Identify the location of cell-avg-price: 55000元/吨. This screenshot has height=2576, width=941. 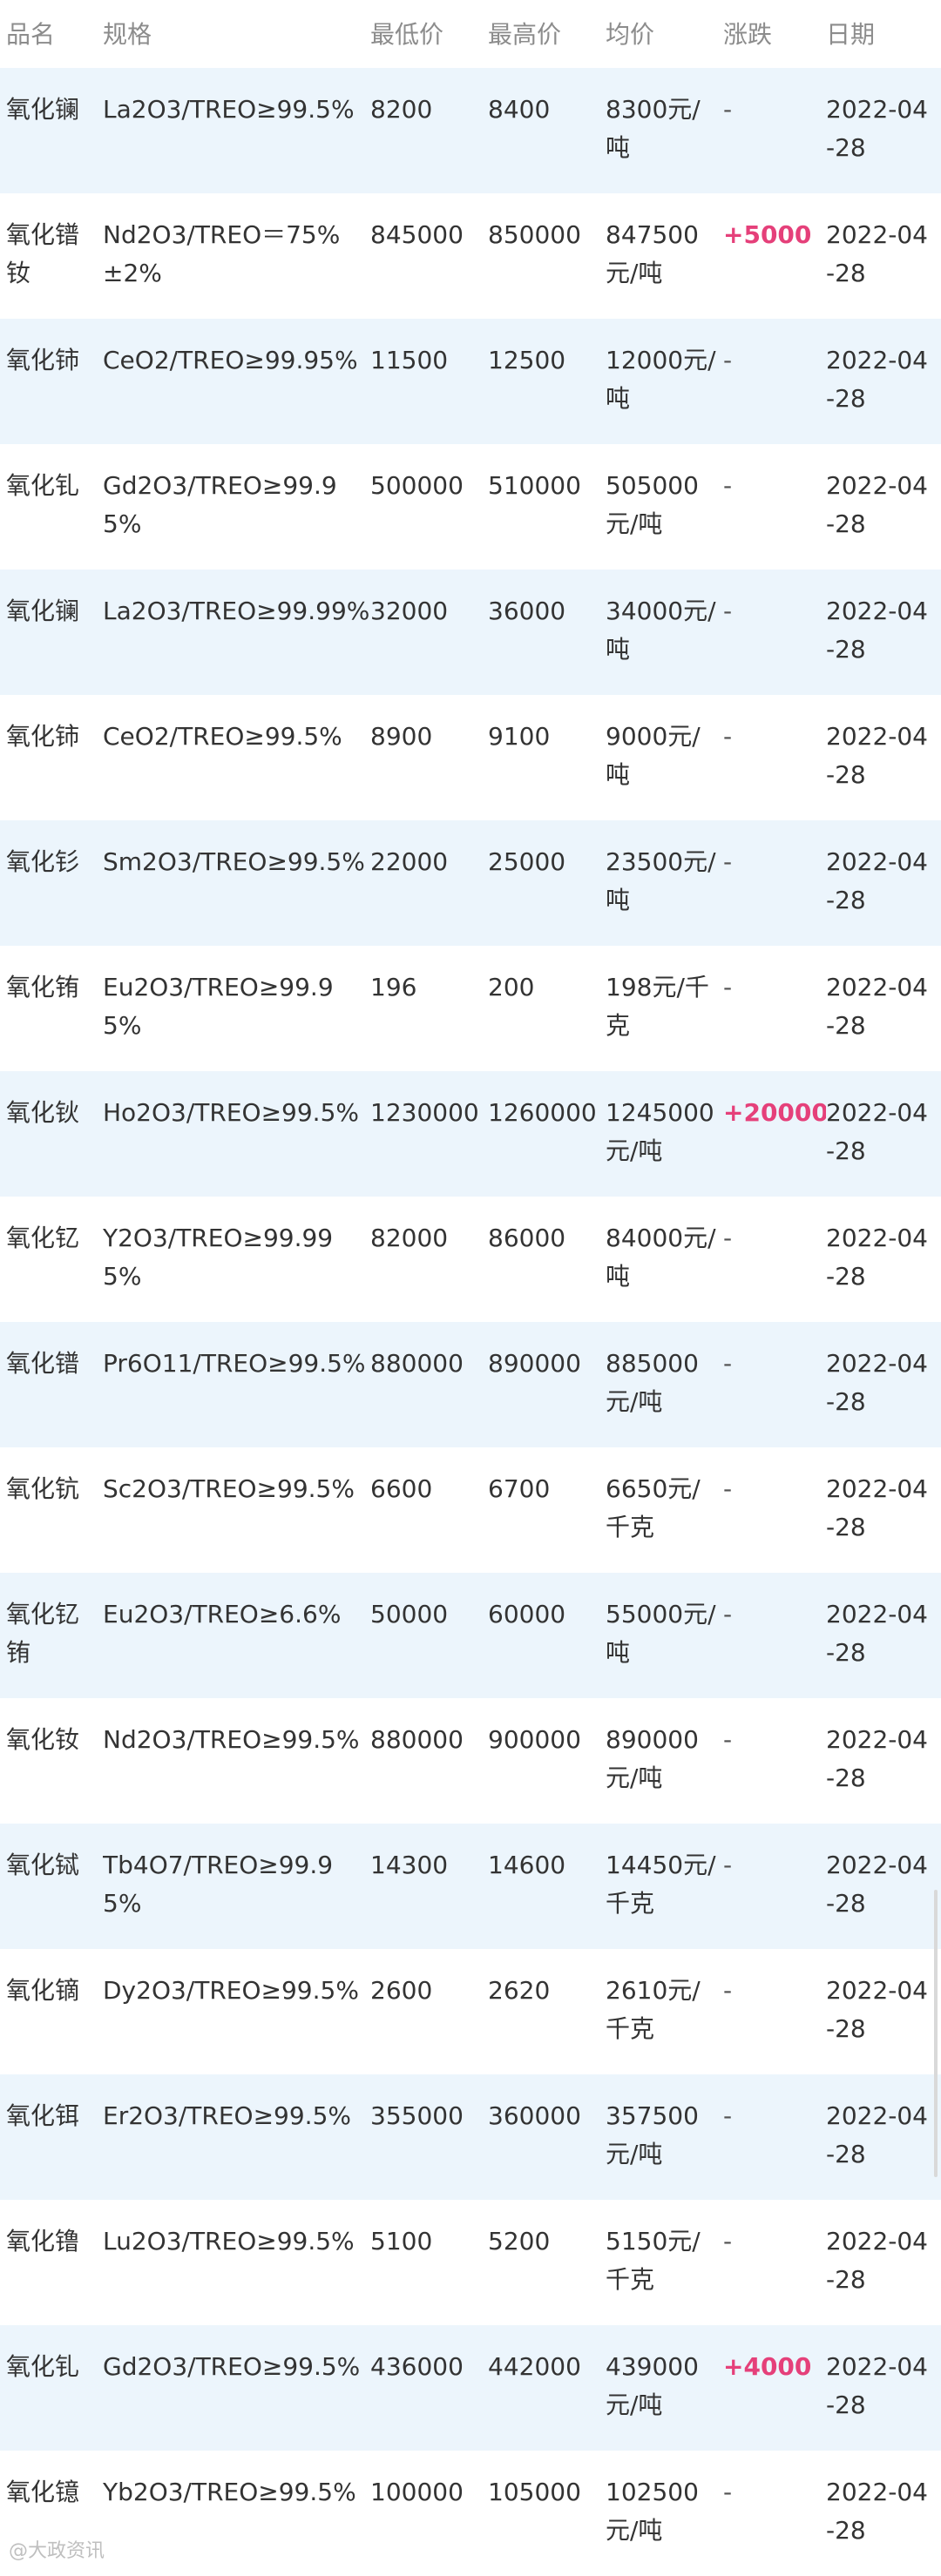
(661, 1634).